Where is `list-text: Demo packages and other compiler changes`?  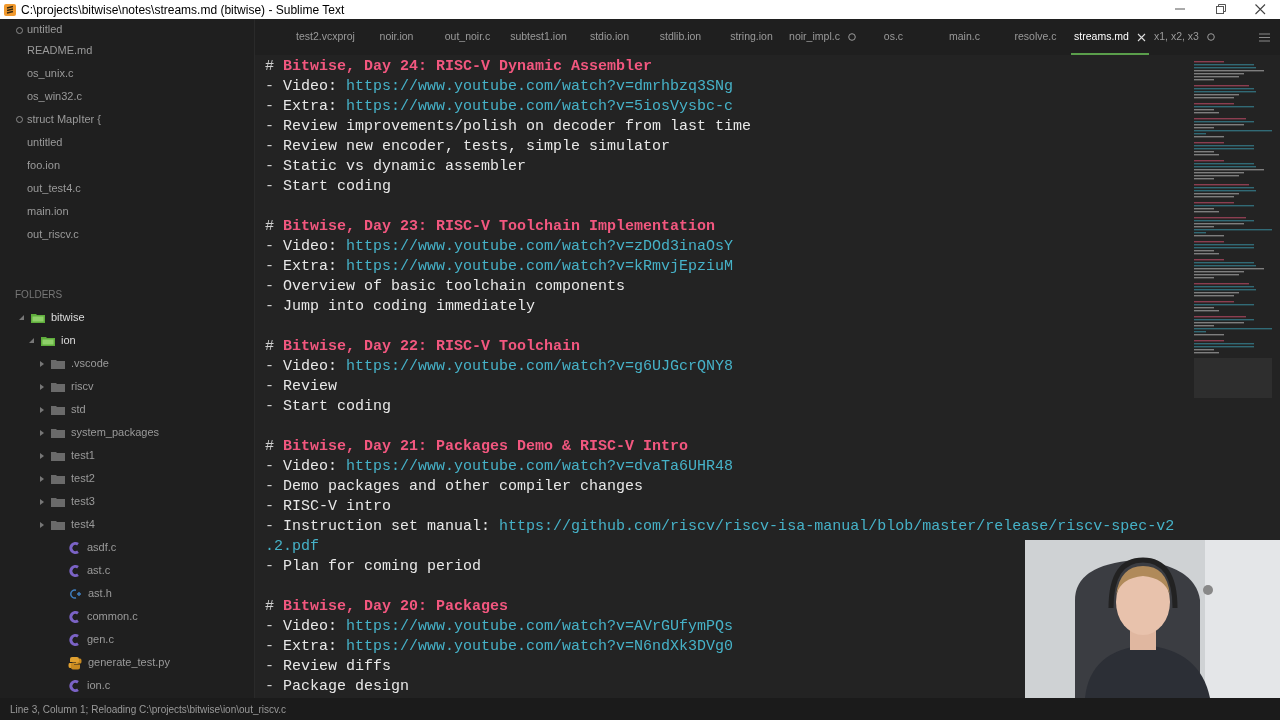 list-text: Demo packages and other compiler changes is located at coordinates (463, 486).